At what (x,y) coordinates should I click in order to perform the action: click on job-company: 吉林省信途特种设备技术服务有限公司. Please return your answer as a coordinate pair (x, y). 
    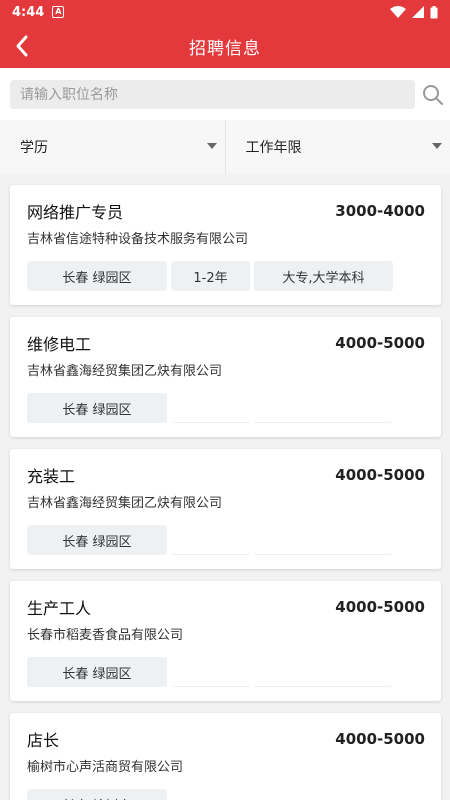
    Looking at the image, I should click on (138, 239).